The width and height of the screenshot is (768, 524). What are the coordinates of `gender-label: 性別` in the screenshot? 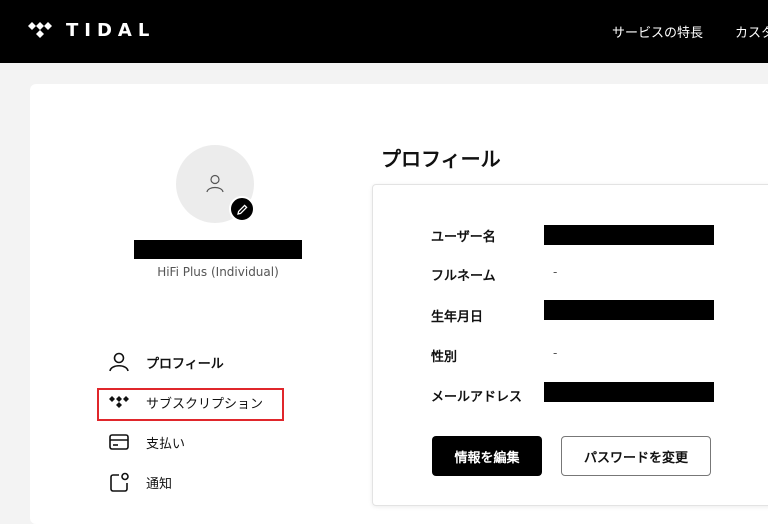 It's located at (444, 357).